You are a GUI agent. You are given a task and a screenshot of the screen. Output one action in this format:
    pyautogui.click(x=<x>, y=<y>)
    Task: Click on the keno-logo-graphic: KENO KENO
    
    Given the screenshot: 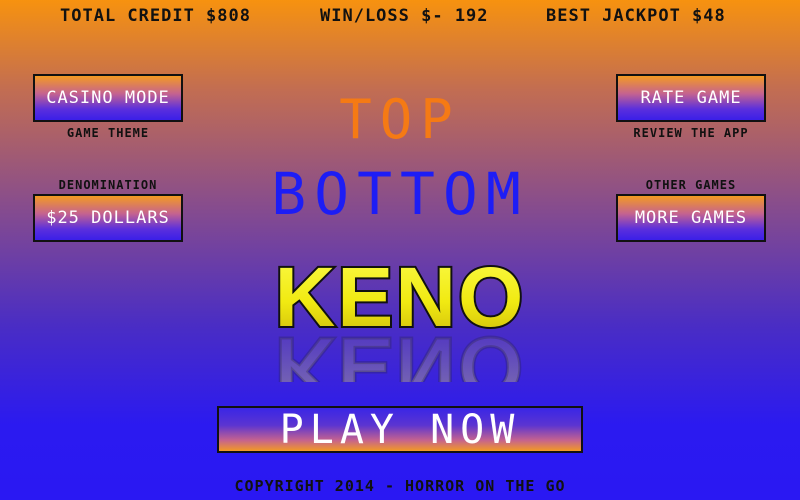 What is the action you would take?
    pyautogui.click(x=399, y=322)
    